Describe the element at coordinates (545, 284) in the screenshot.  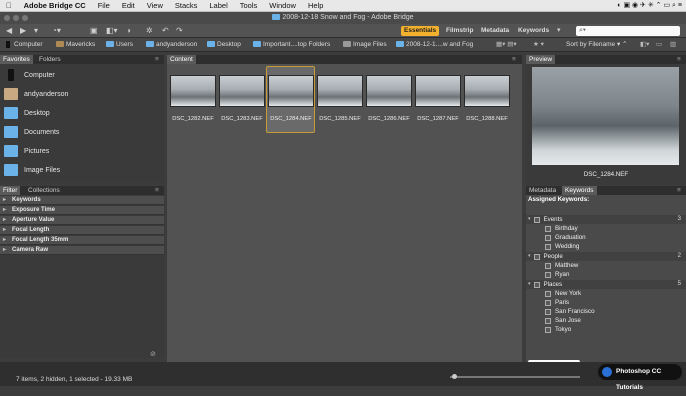
I see `keyword-group-places: ▾ Places` at that location.